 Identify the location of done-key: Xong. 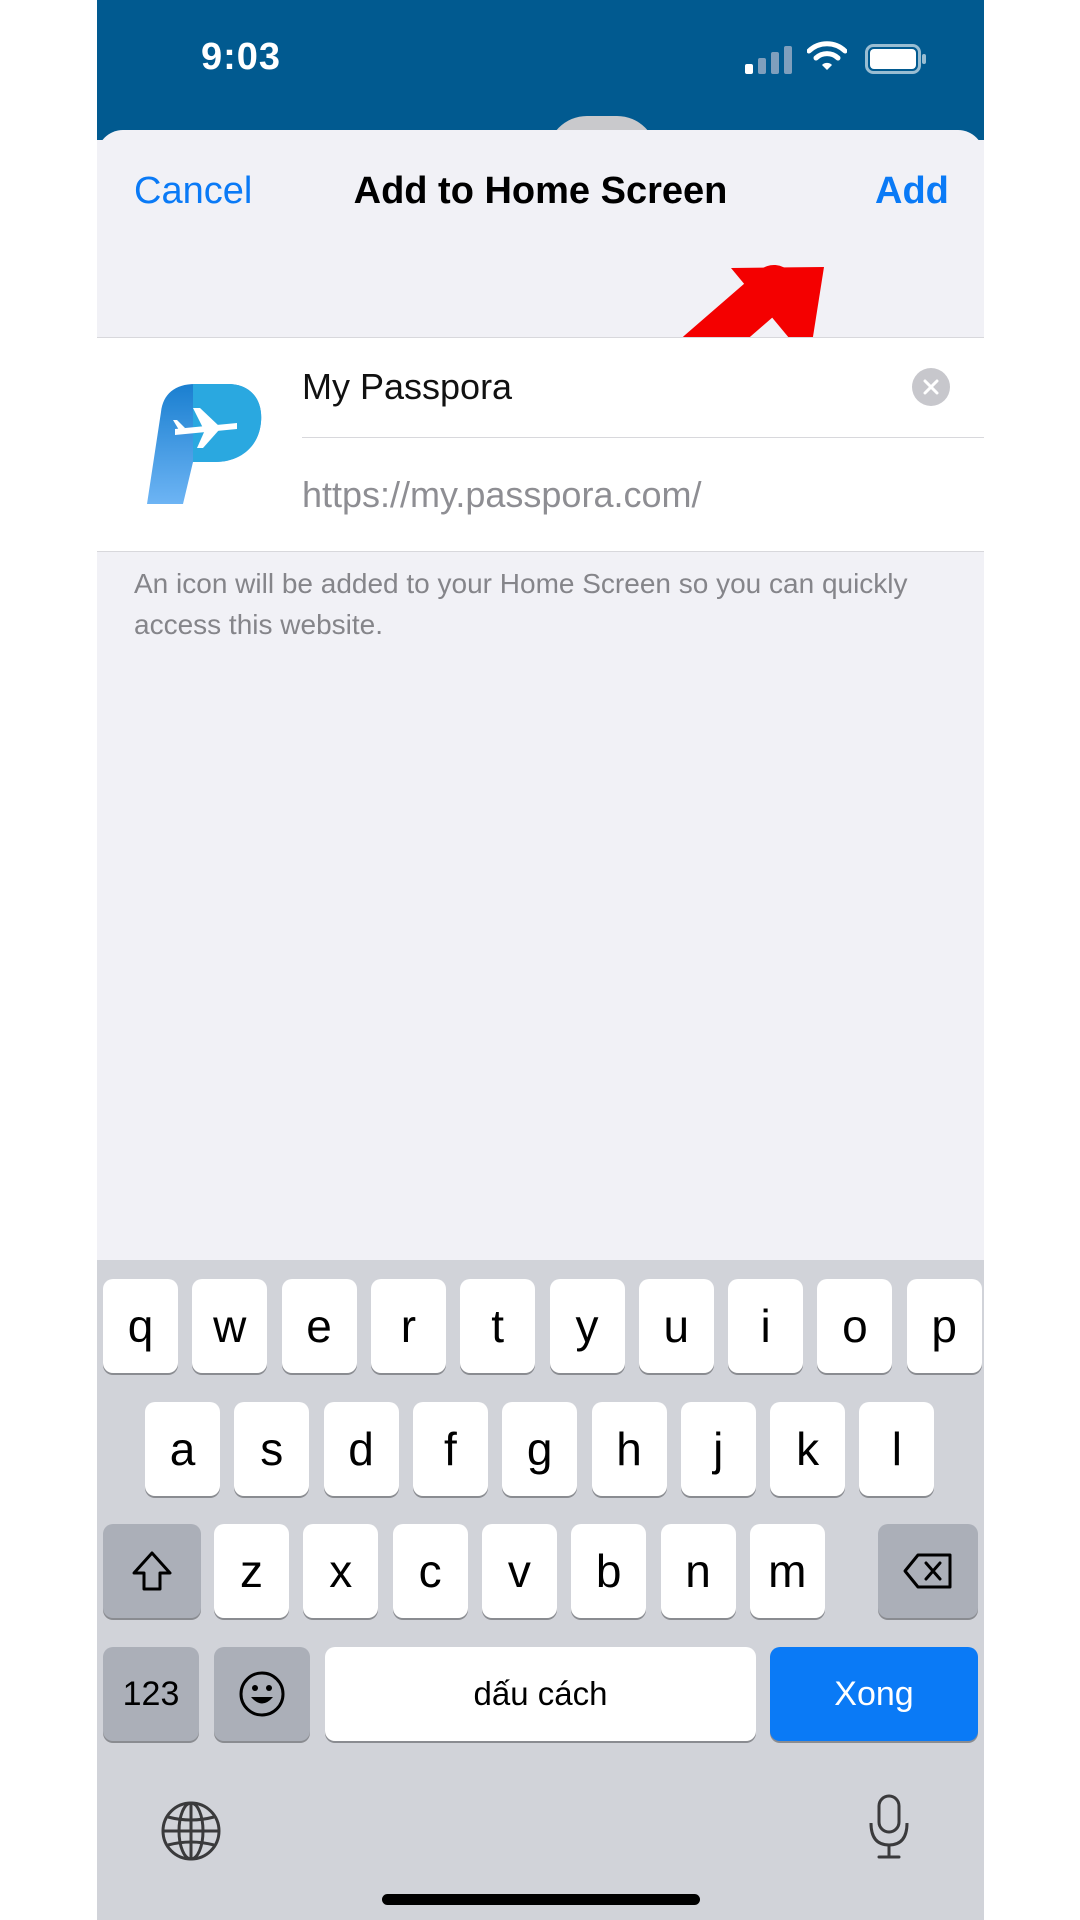
(874, 1694).